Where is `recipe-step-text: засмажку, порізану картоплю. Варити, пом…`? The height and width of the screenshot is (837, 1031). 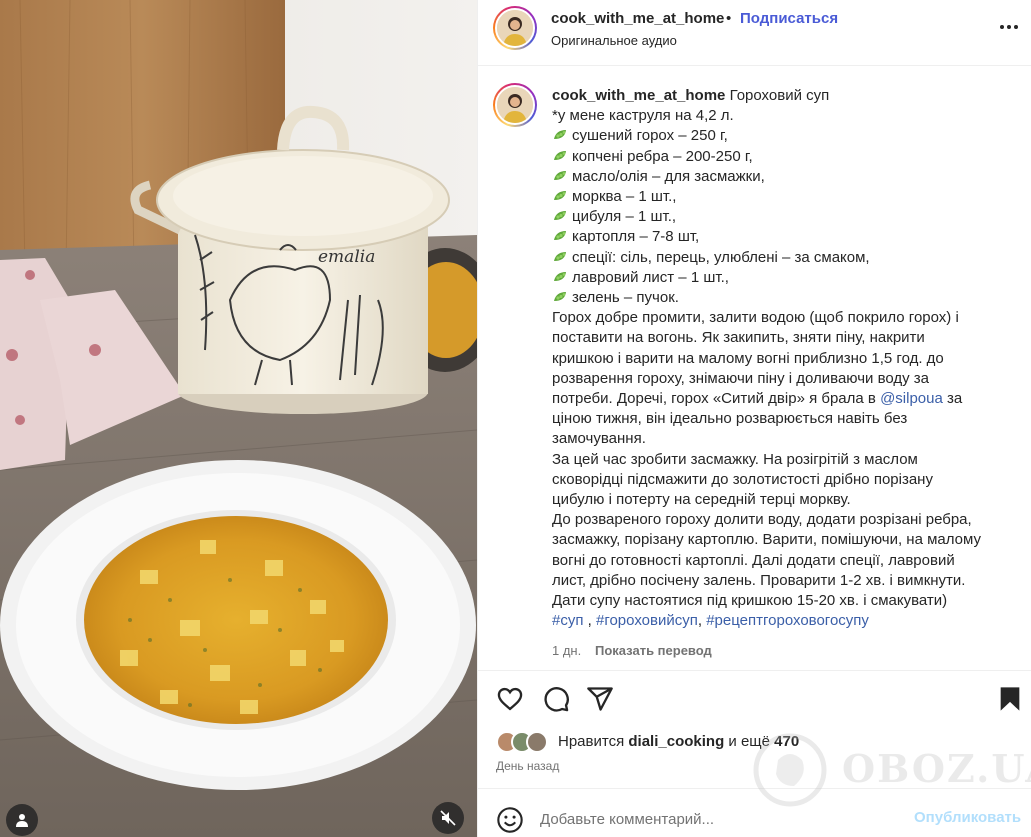 recipe-step-text: засмажку, порізану картоплю. Варити, пом… is located at coordinates (766, 540).